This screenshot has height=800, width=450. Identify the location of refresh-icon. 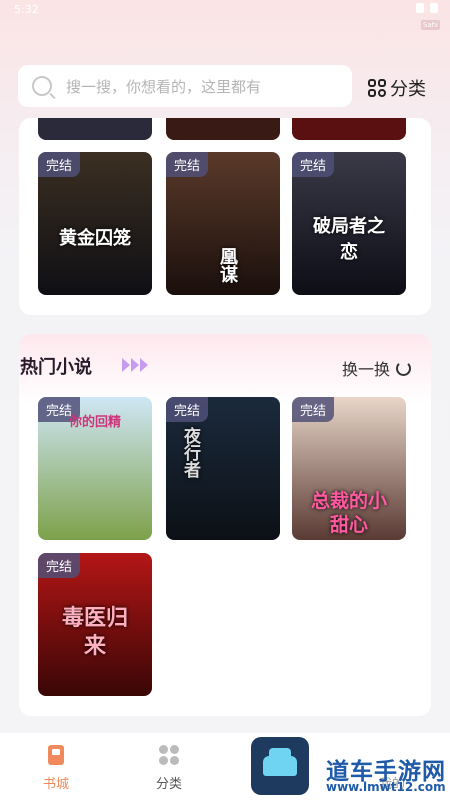
(404, 368).